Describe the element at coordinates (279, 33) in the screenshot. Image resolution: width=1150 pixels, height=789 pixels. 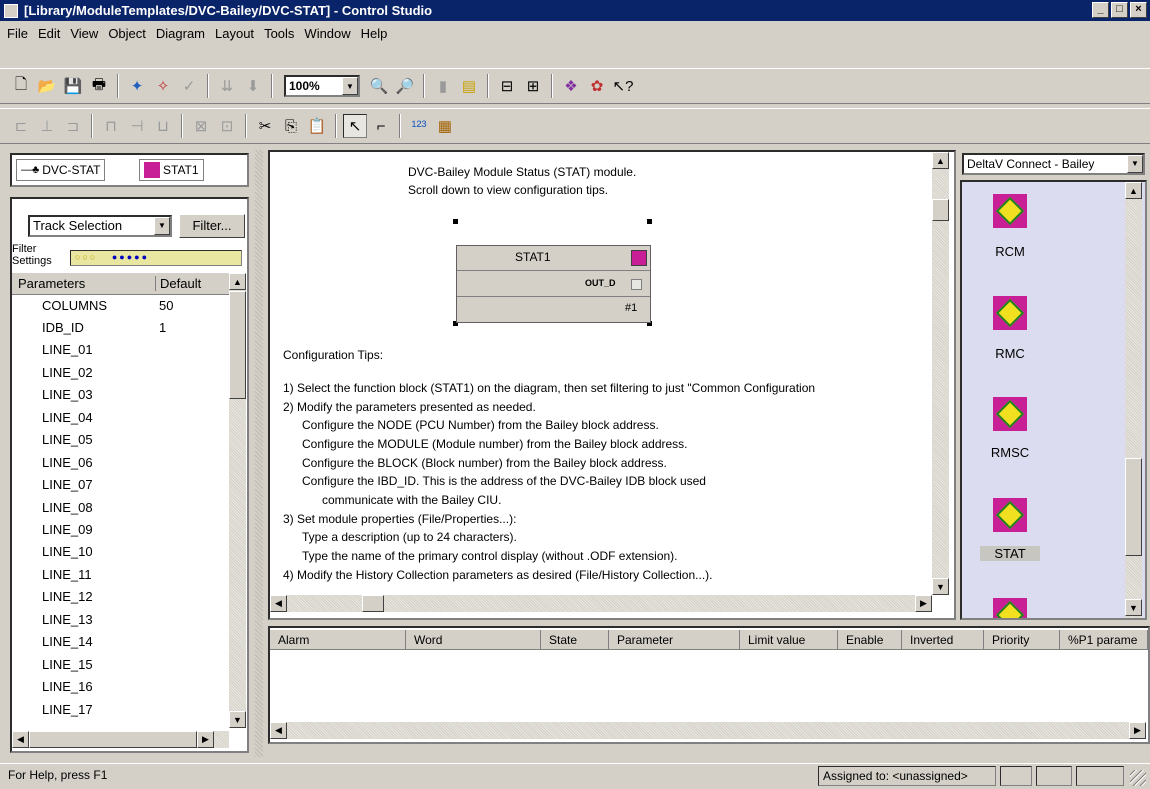
I see `menu-tools: Tools` at that location.